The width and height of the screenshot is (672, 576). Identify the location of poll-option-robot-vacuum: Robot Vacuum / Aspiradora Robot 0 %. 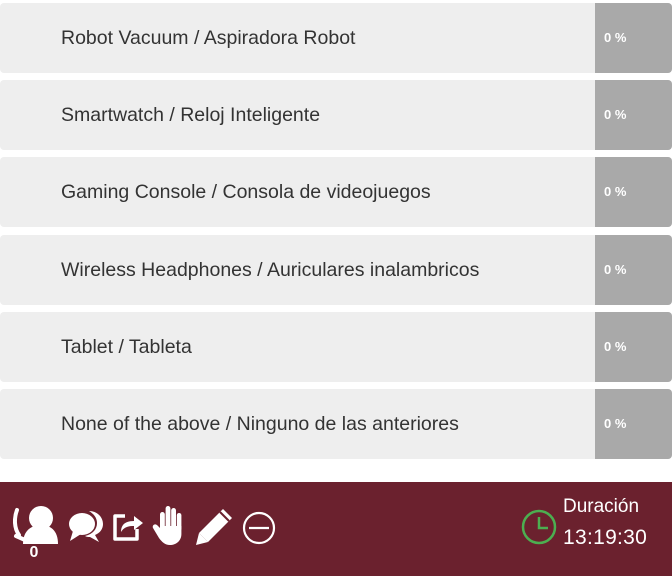
(336, 38).